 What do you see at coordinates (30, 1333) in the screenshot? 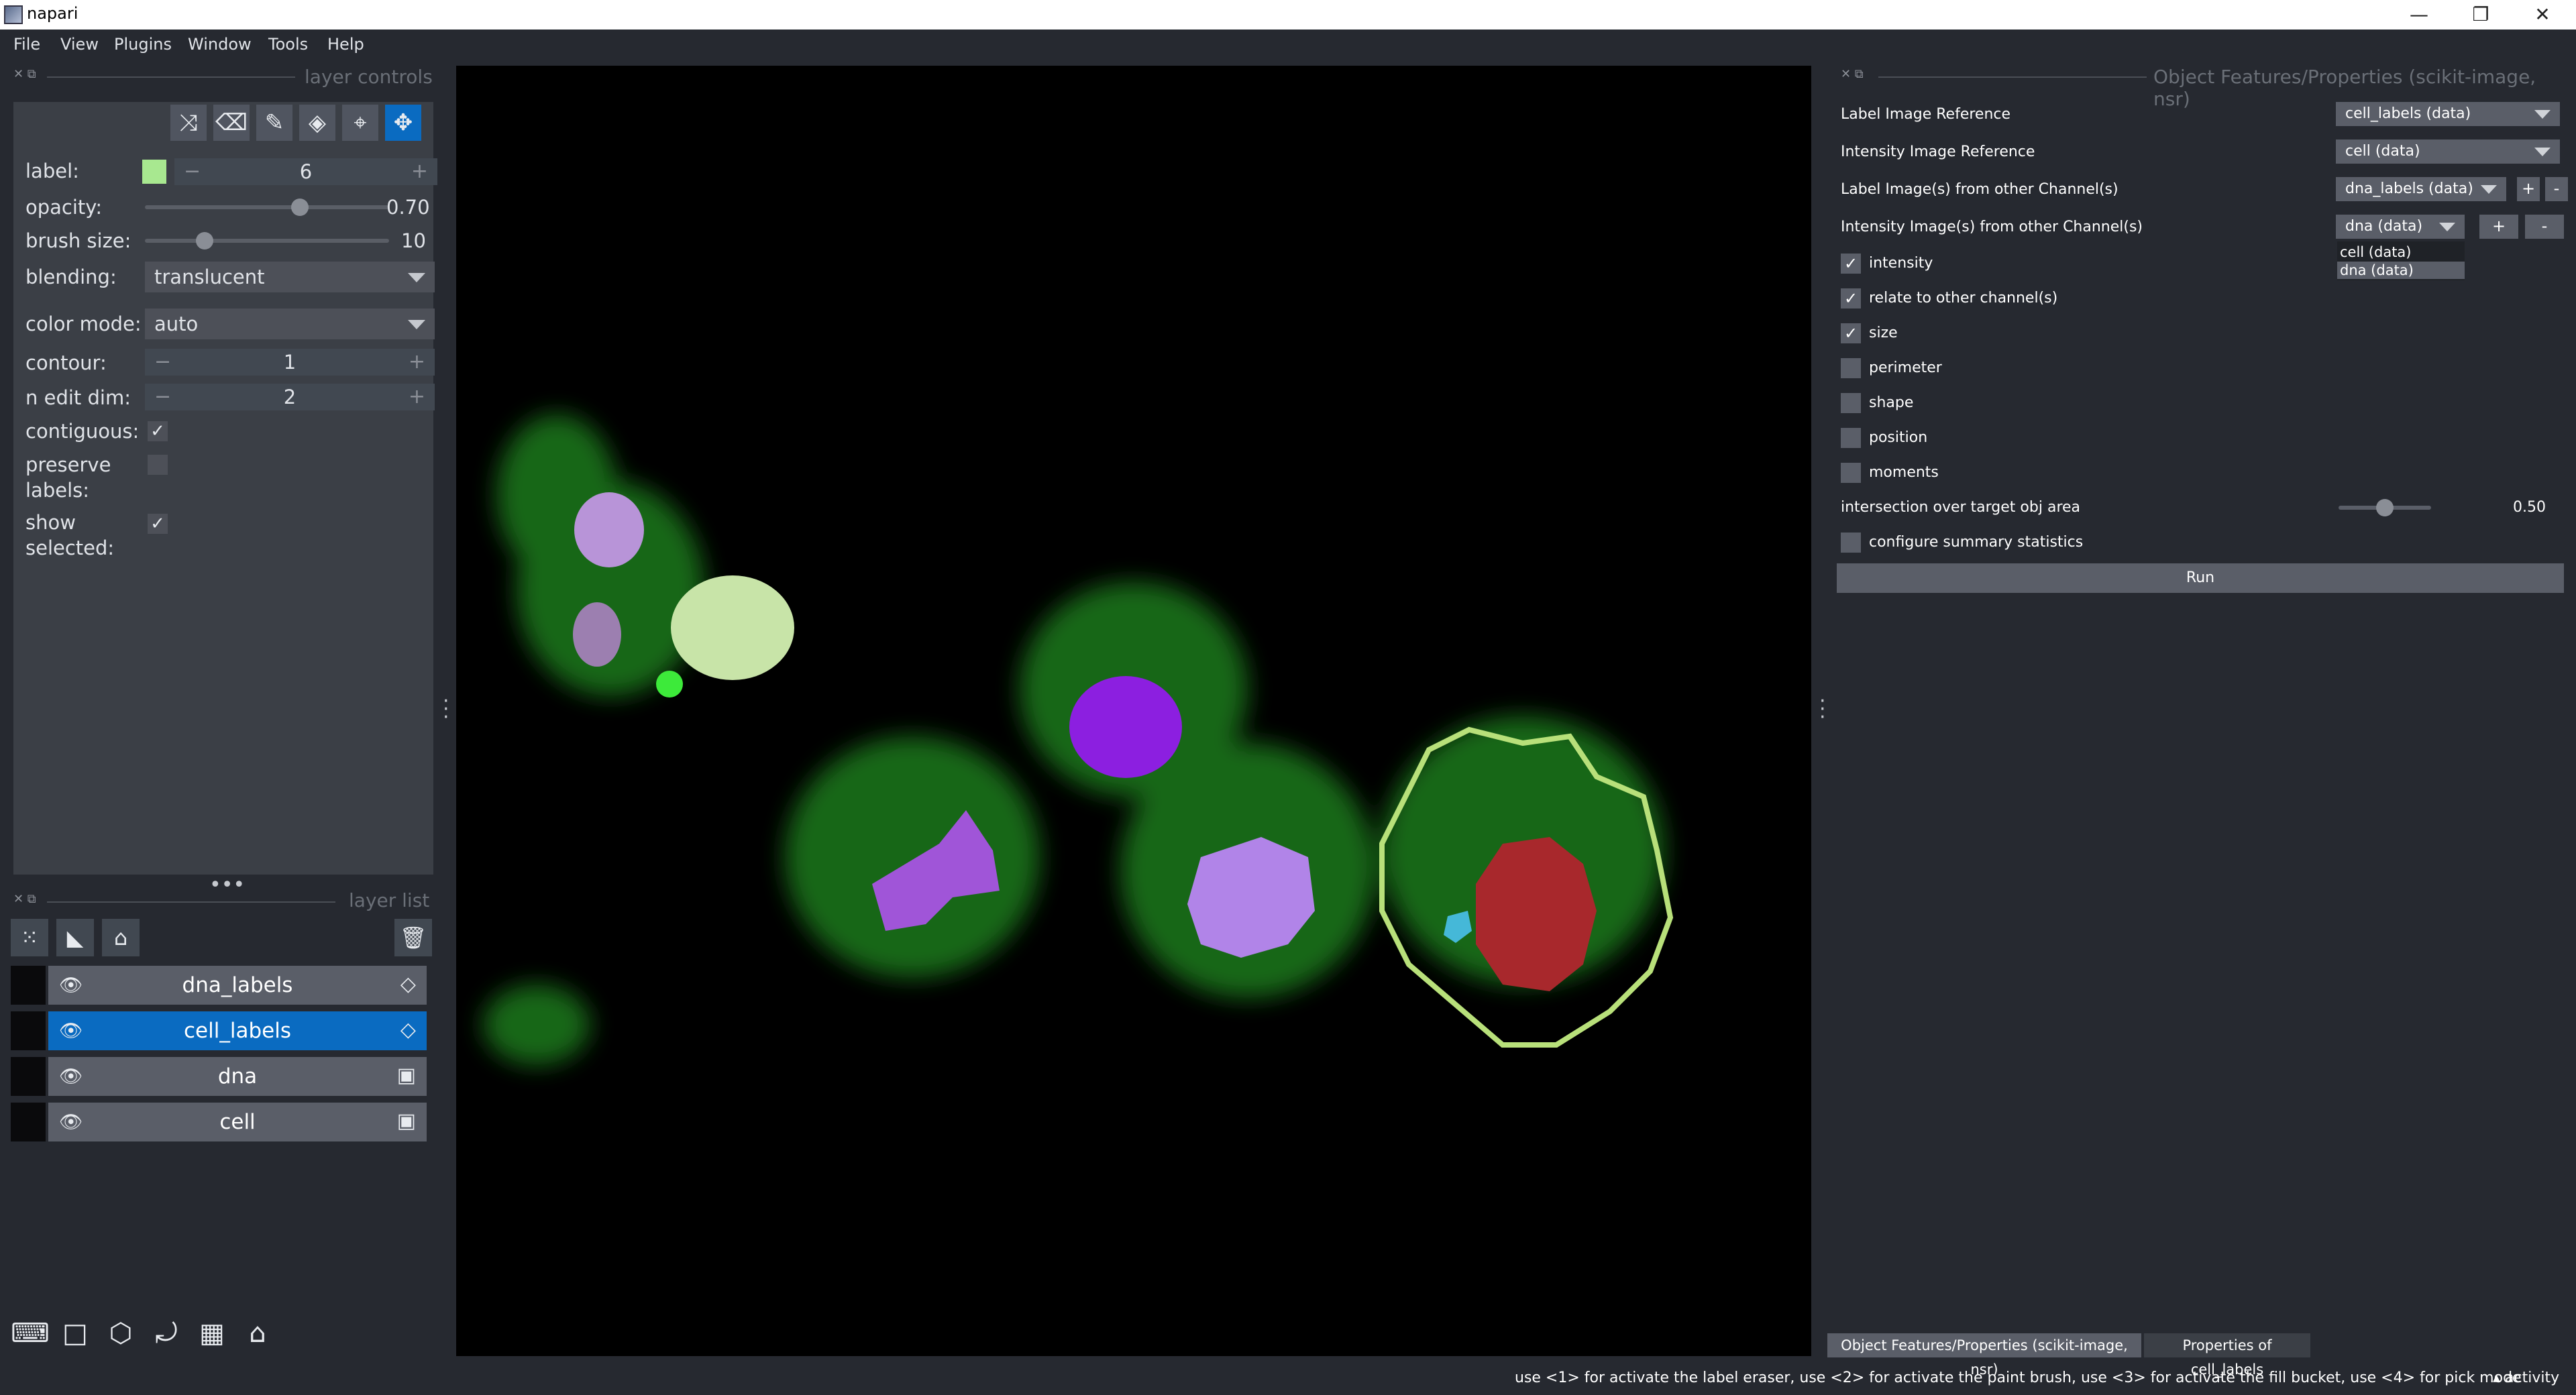
I see `console-icon: ⌨` at bounding box center [30, 1333].